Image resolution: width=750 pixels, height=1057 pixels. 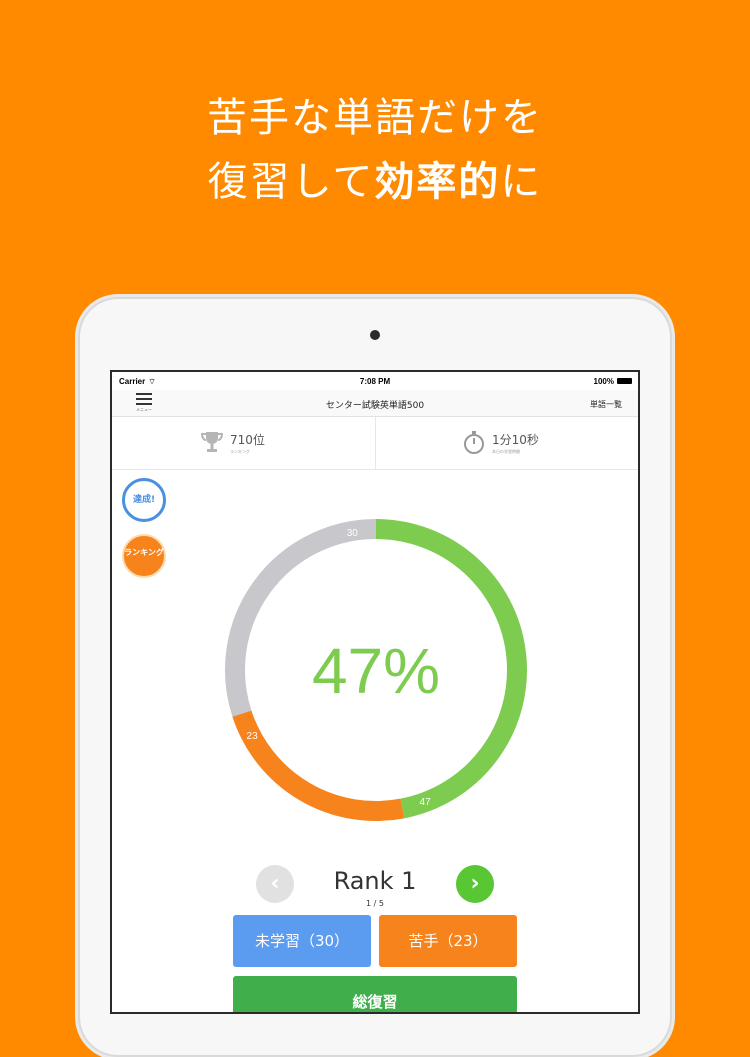 What do you see at coordinates (144, 500) in the screenshot?
I see `achieved-badge: 達成!` at bounding box center [144, 500].